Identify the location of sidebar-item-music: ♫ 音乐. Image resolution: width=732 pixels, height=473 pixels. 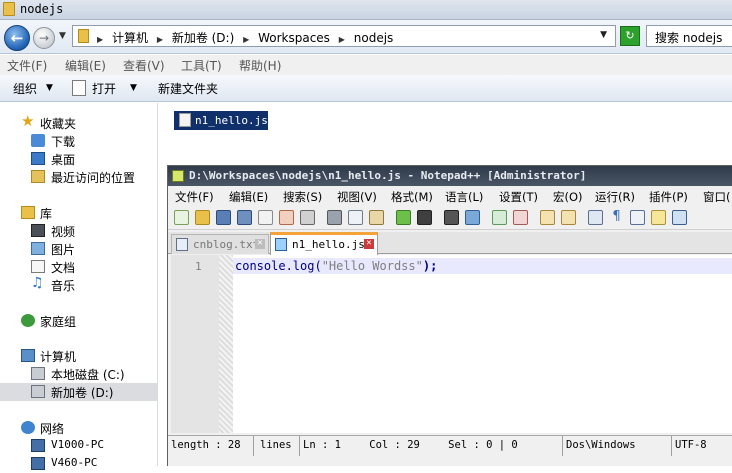
(78, 284).